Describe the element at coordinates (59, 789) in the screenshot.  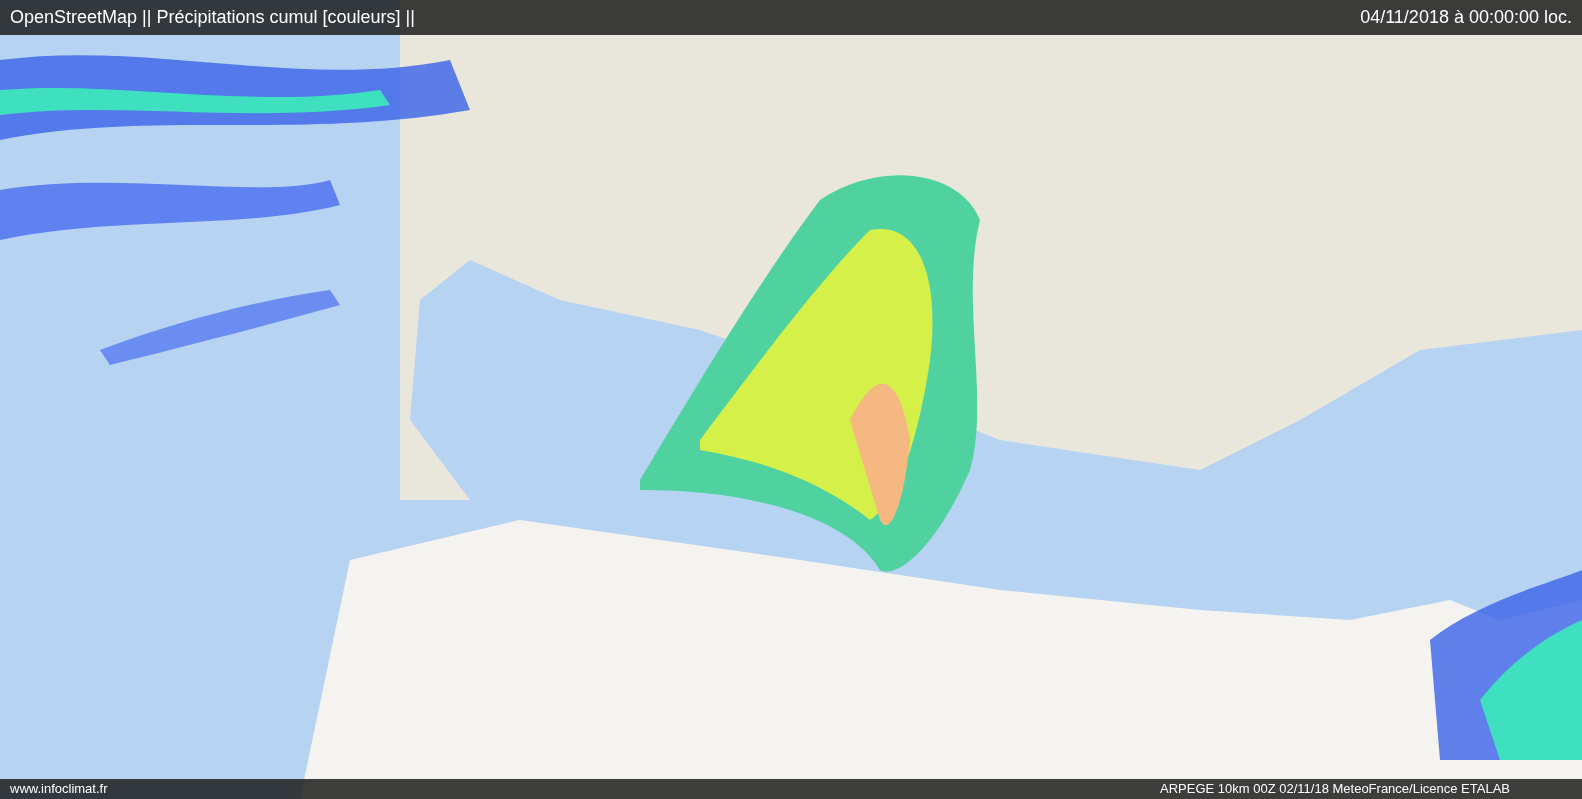
I see `site-link: www.infoclimat.fr` at that location.